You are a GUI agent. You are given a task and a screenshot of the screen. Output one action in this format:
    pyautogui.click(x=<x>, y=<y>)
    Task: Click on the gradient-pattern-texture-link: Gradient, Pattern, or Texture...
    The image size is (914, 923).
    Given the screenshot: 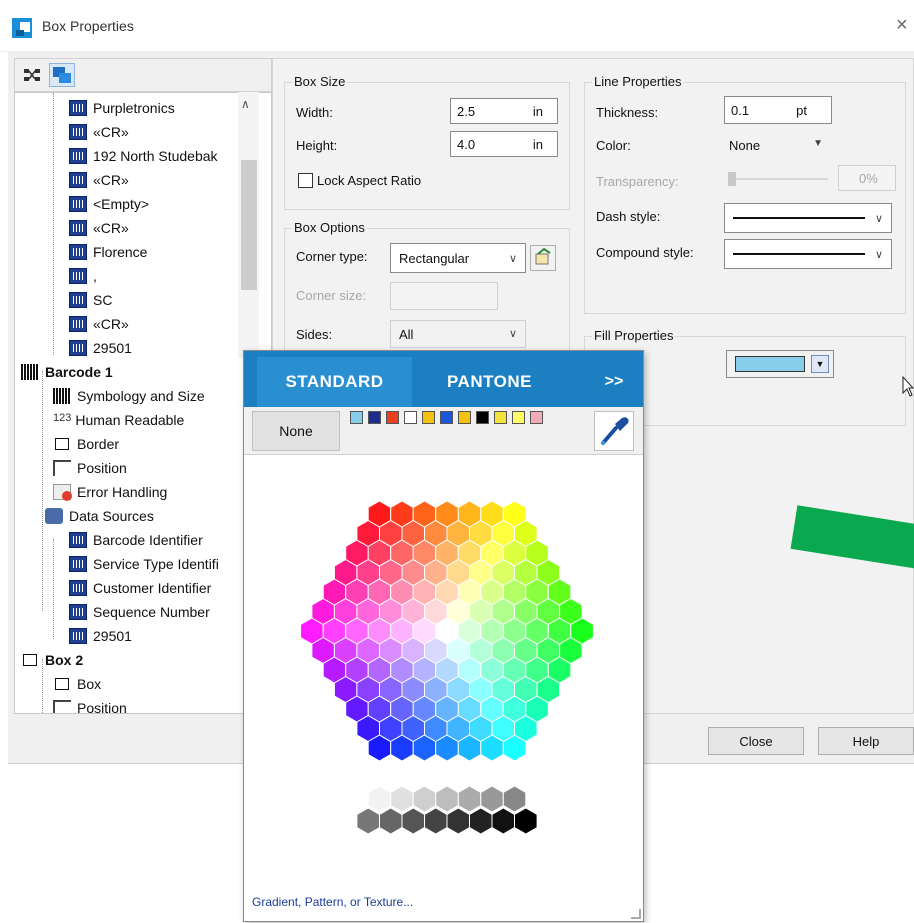 What is the action you would take?
    pyautogui.click(x=332, y=902)
    